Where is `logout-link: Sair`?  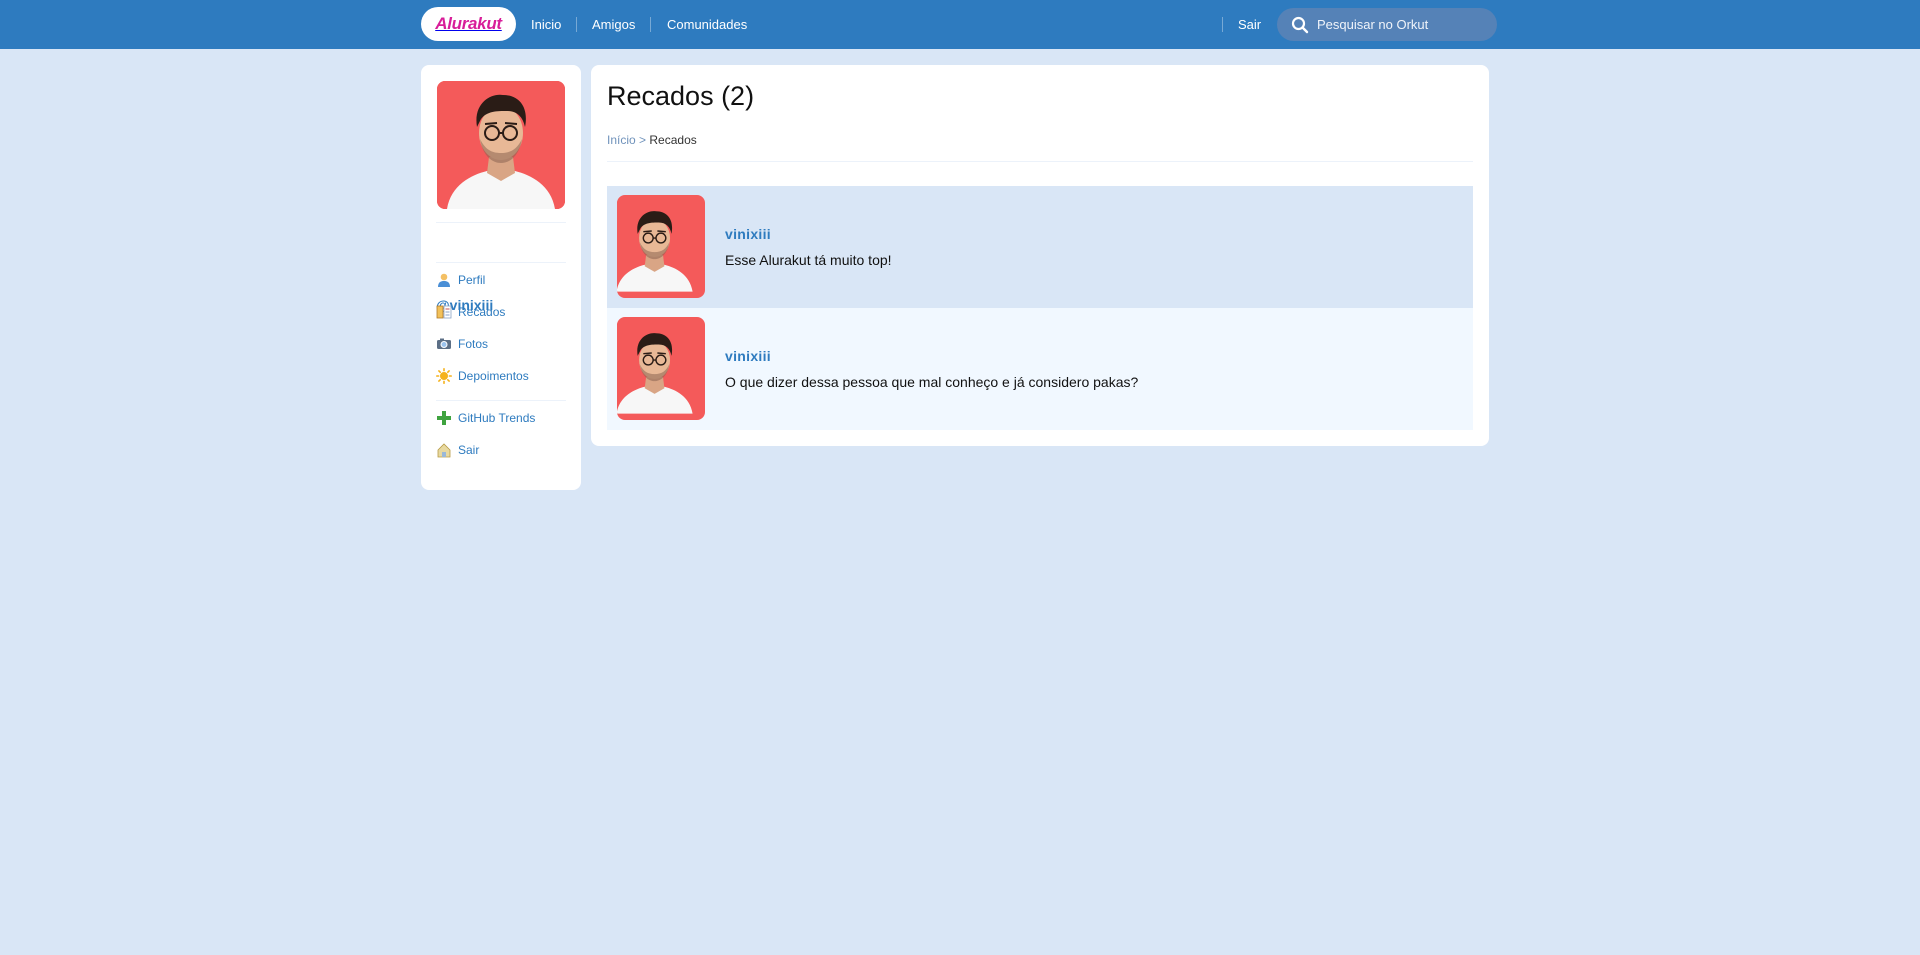
logout-link: Sair is located at coordinates (1249, 24).